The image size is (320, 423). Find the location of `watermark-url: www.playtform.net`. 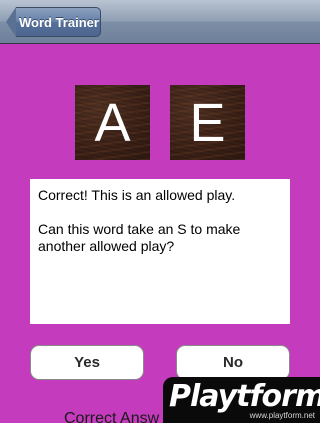

watermark-url: www.playtform.net is located at coordinates (282, 415).